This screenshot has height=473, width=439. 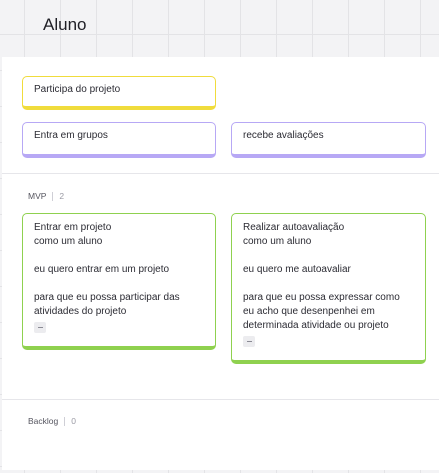 What do you see at coordinates (321, 297) in the screenshot?
I see `story-benefit: para que eu possa expressar como` at bounding box center [321, 297].